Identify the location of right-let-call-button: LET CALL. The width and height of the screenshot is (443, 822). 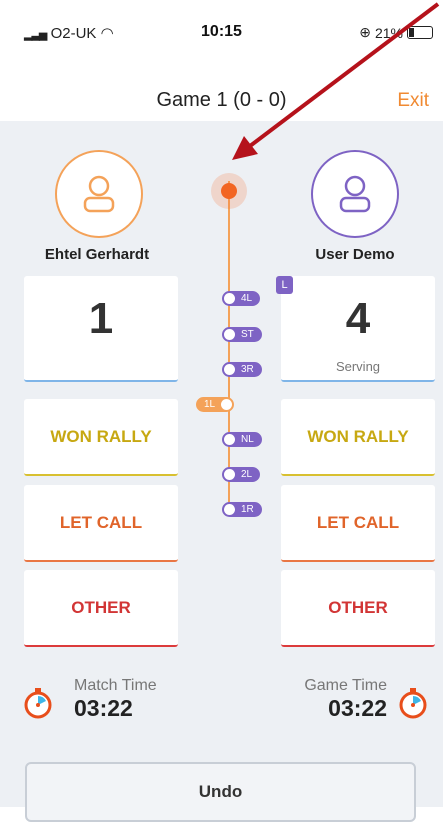
(358, 523).